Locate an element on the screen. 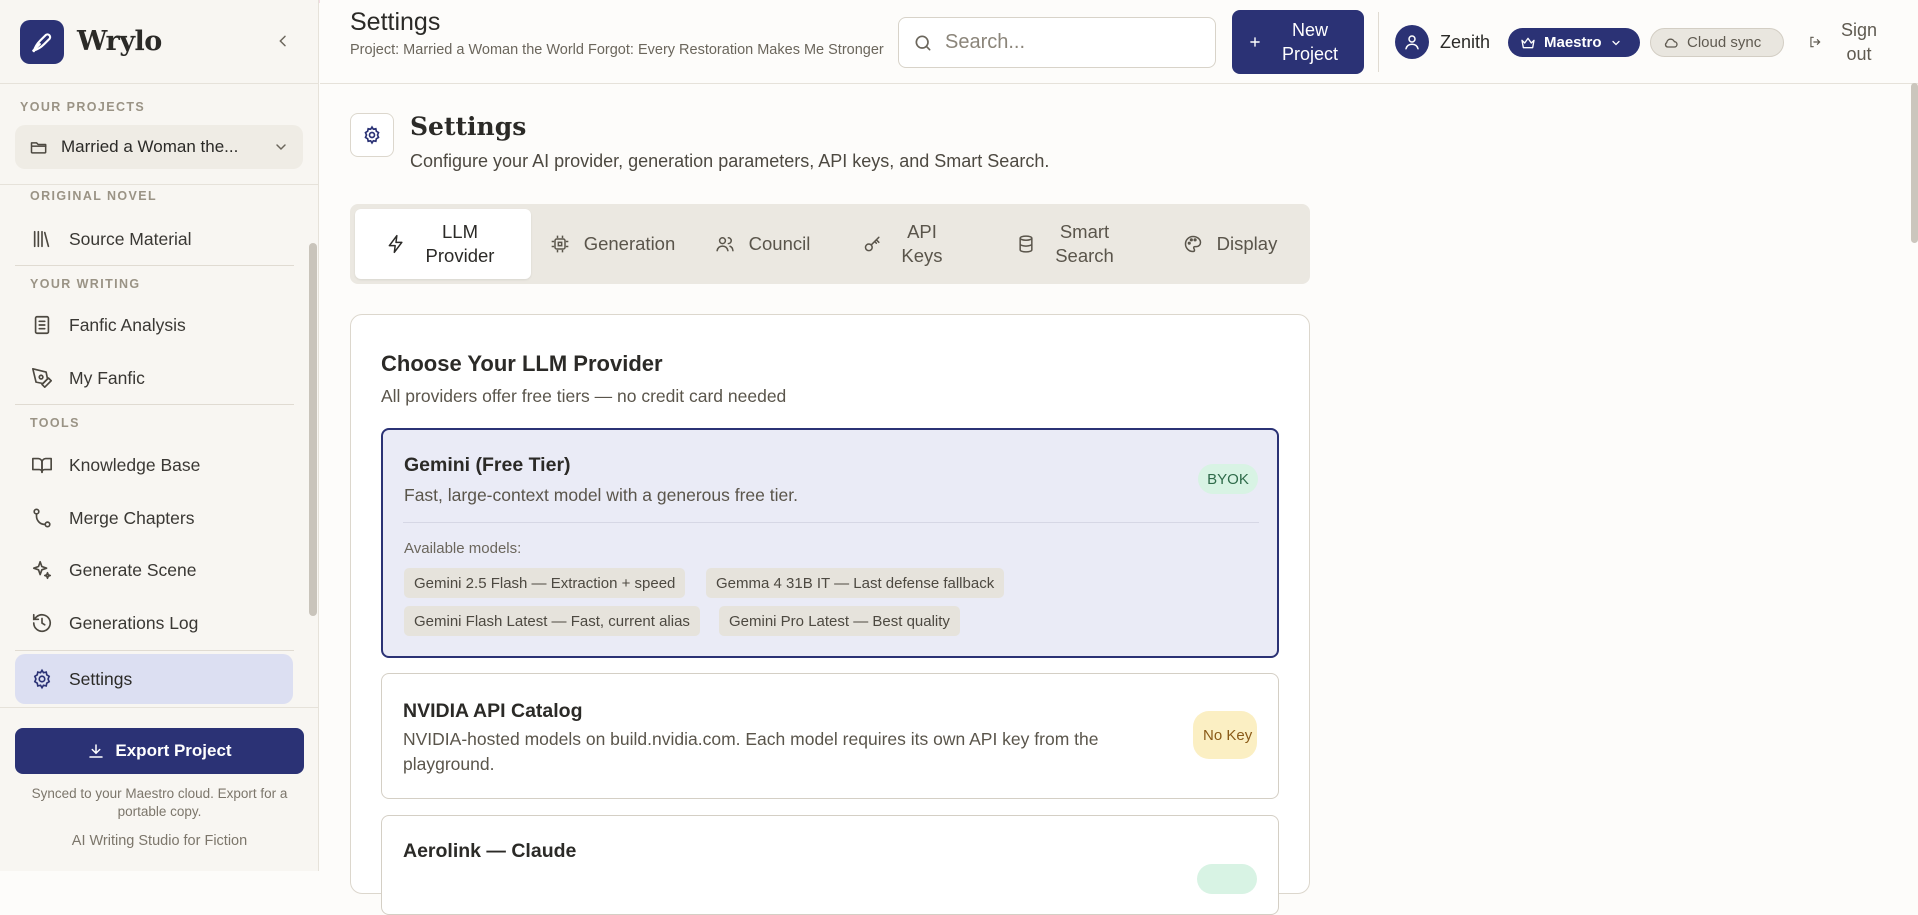 Image resolution: width=1918 pixels, height=915 pixels. tab-council: Council is located at coordinates (762, 244).